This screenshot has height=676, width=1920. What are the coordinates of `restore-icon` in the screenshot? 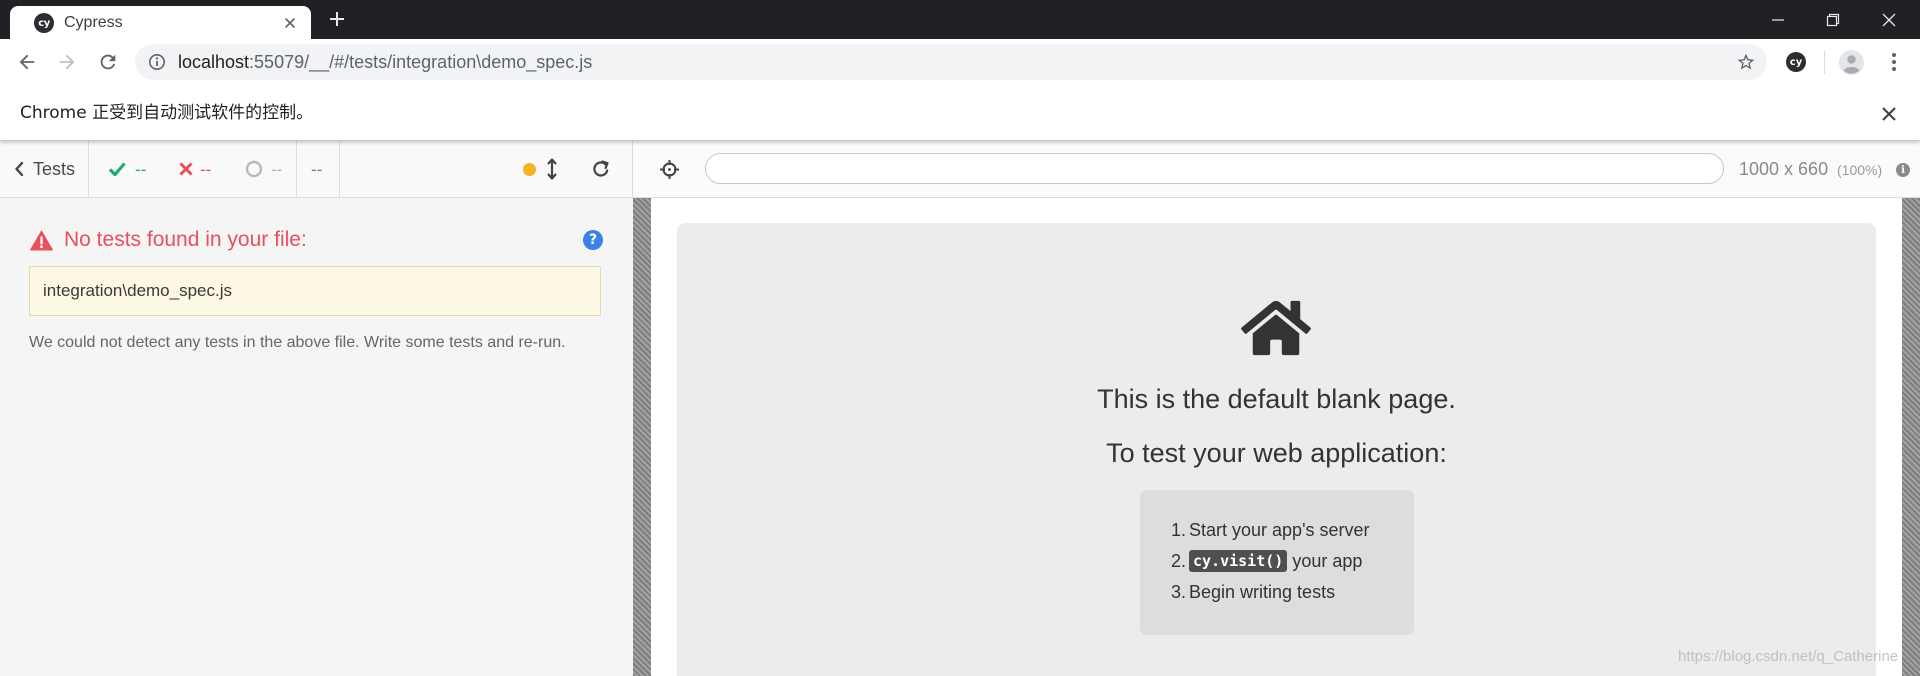 It's located at (1833, 19).